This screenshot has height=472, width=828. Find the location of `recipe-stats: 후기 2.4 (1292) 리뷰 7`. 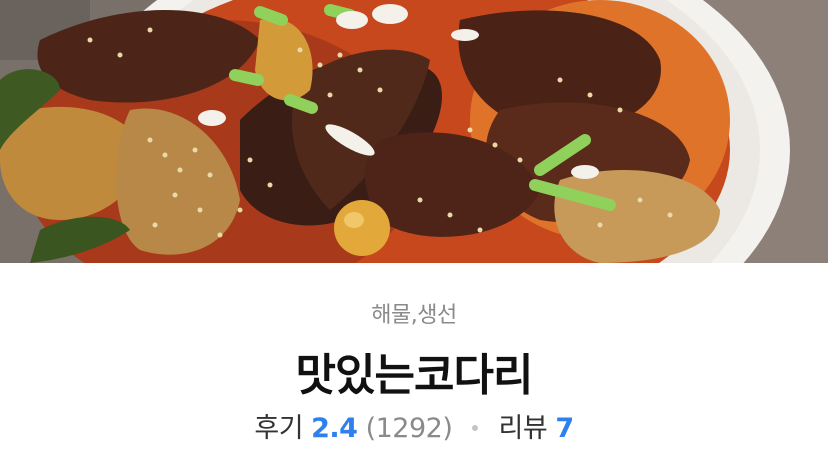

recipe-stats: 후기 2.4 (1292) 리뷰 7 is located at coordinates (414, 425).